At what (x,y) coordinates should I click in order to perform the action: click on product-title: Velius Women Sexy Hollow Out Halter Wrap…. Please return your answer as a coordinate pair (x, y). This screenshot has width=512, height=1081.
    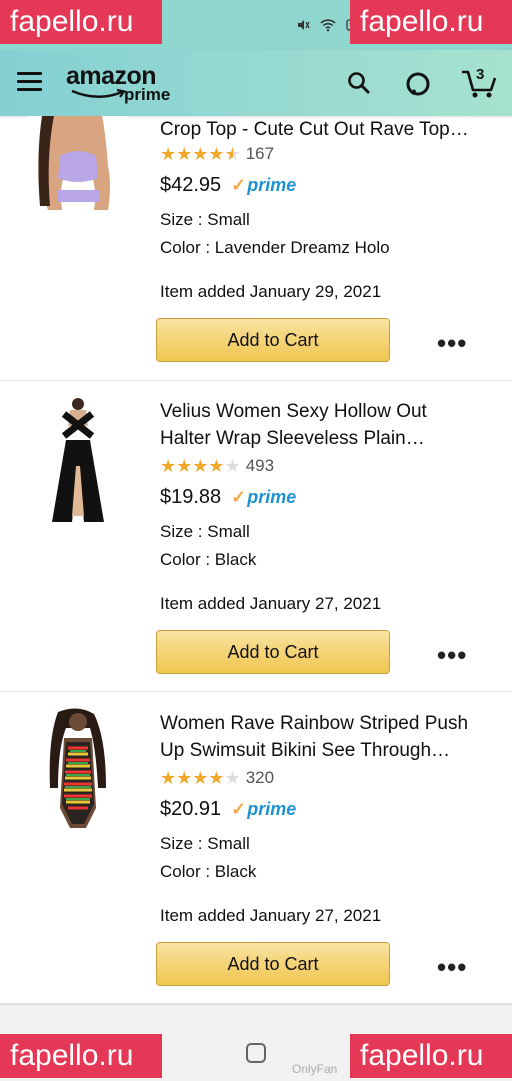
    Looking at the image, I should click on (332, 425).